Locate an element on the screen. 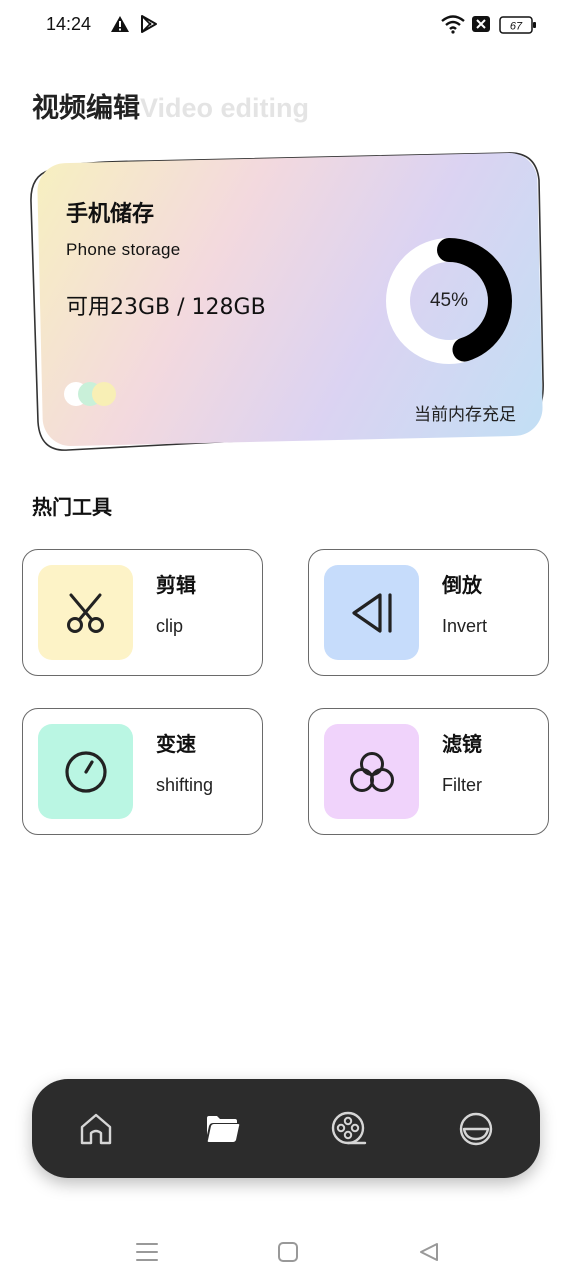 Image resolution: width=572 pixels, height=1280 pixels. nav-folder is located at coordinates (222, 1129).